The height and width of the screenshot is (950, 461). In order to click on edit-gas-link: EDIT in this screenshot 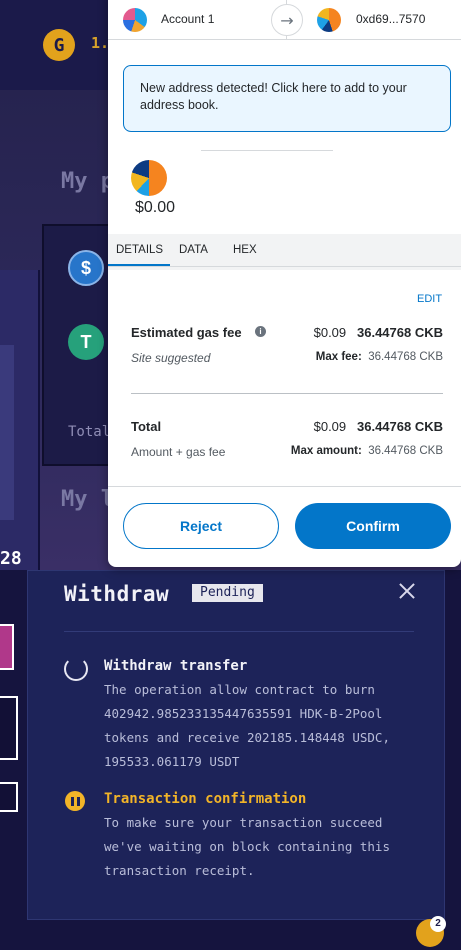, I will do `click(429, 299)`.